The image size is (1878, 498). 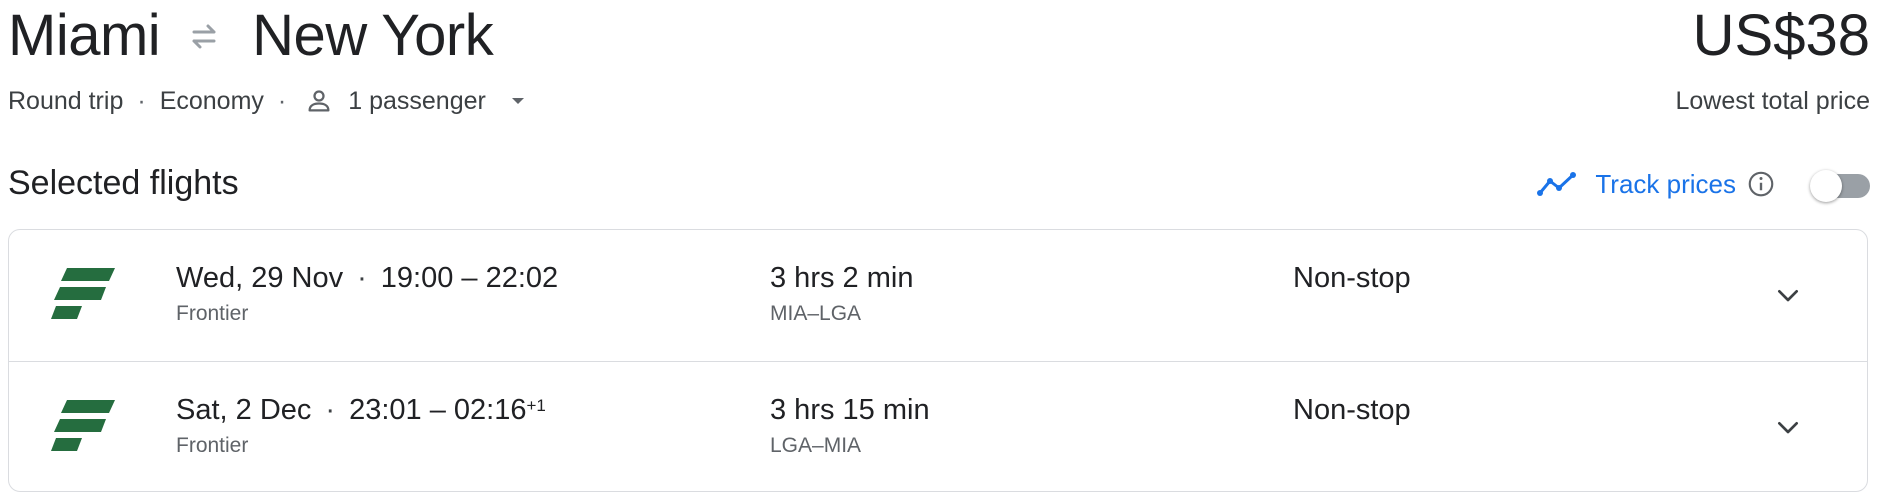 I want to click on flight-date: Wed, 29 Nov, so click(x=260, y=278).